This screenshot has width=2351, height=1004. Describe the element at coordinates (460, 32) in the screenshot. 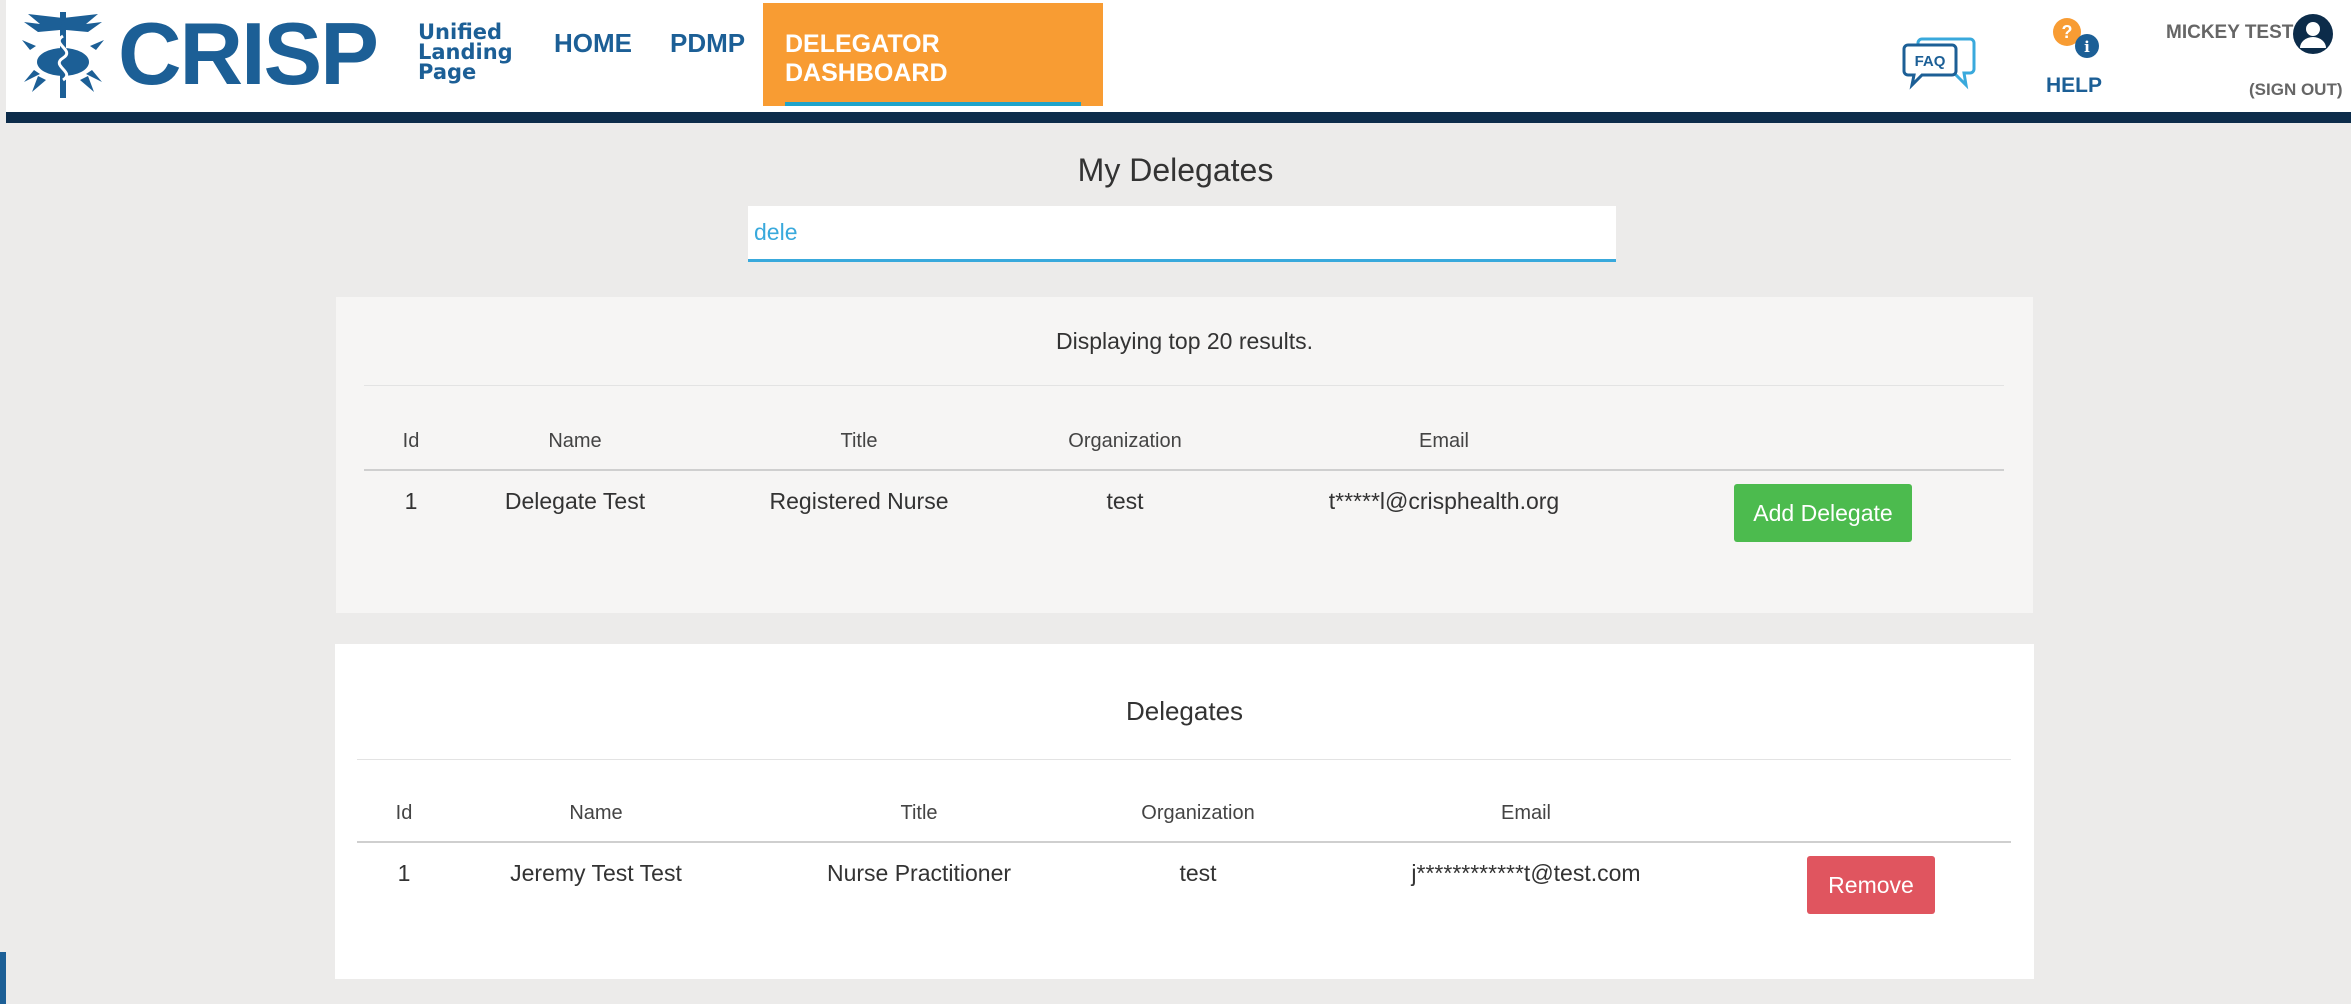

I see `logo-subtitle-line: Unified` at that location.